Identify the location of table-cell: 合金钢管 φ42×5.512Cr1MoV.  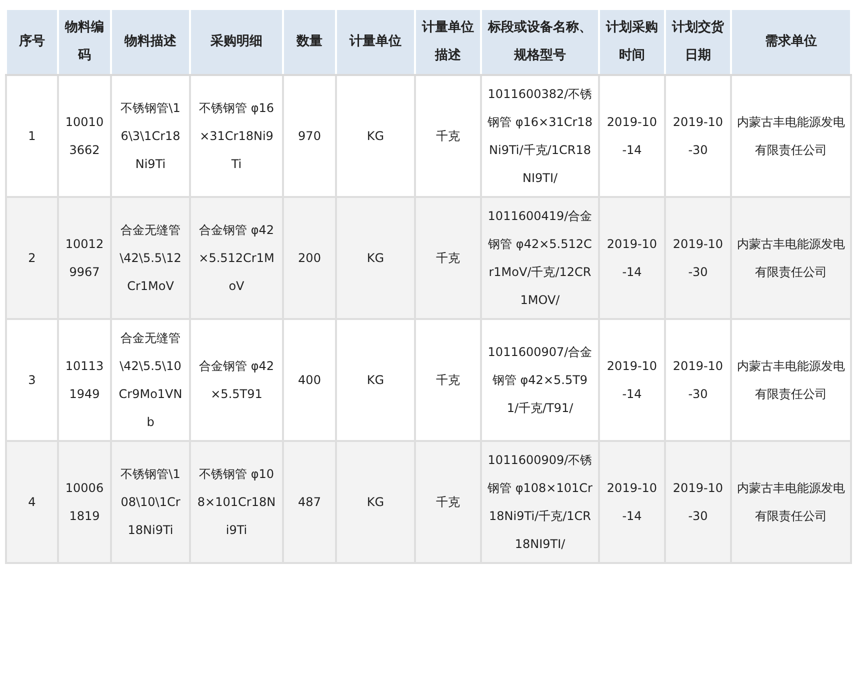
(236, 258).